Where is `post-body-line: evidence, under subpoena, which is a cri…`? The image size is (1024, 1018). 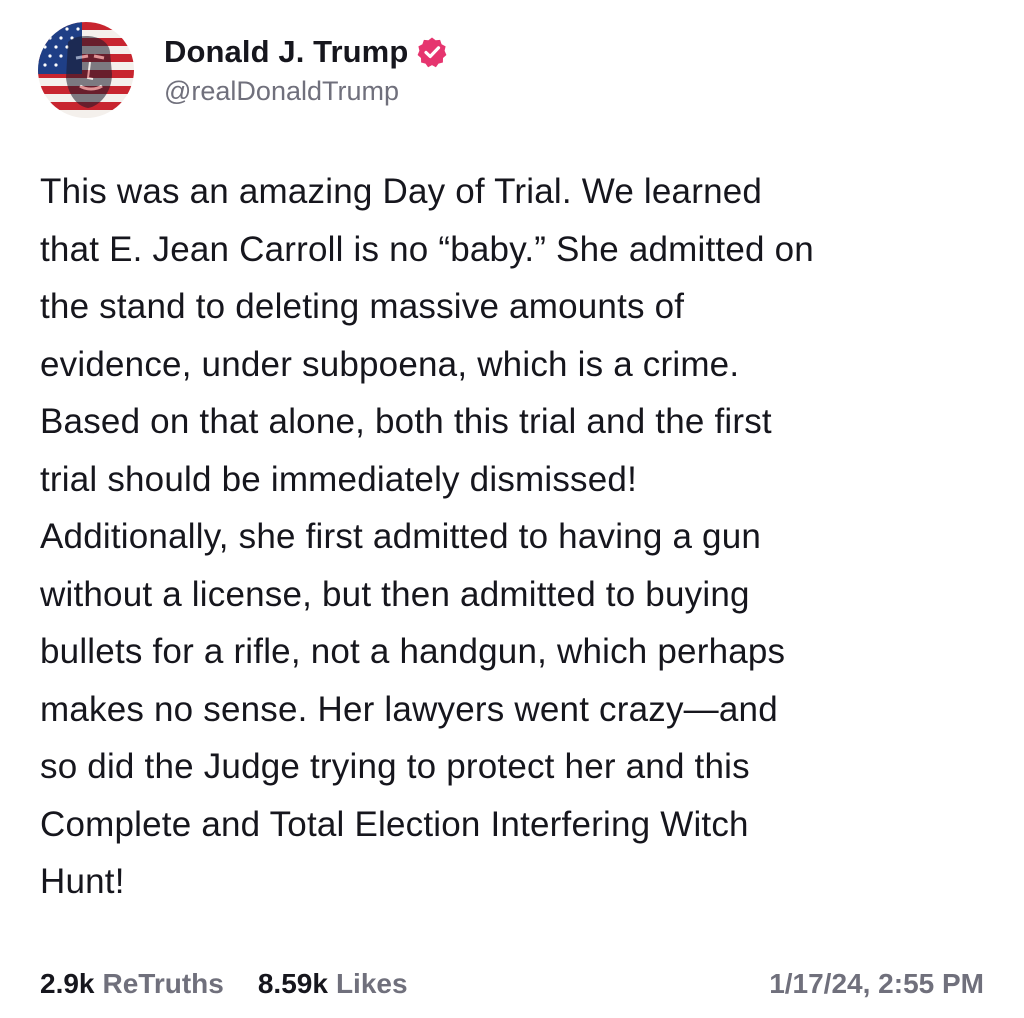
post-body-line: evidence, under subpoena, which is a cri… is located at coordinates (390, 364).